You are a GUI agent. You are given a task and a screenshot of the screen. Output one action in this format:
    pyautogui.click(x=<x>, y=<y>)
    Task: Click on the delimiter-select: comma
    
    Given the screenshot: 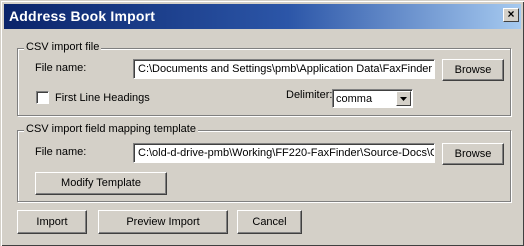 What is the action you would take?
    pyautogui.click(x=372, y=98)
    